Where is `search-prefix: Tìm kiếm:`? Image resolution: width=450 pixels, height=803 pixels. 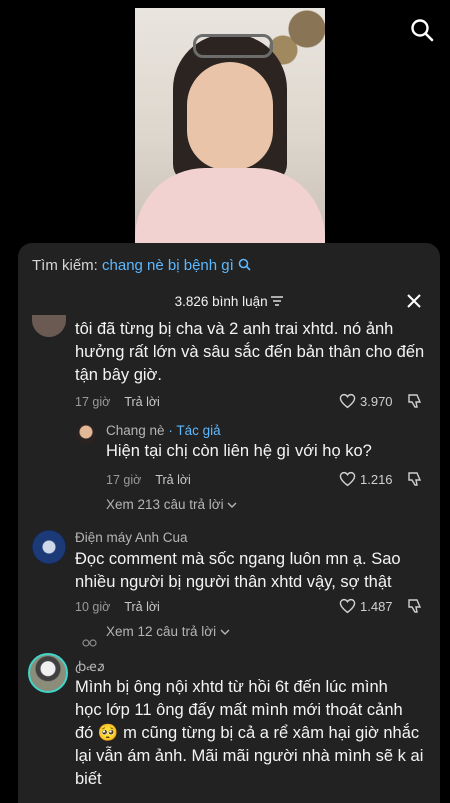 search-prefix: Tìm kiếm: is located at coordinates (65, 265).